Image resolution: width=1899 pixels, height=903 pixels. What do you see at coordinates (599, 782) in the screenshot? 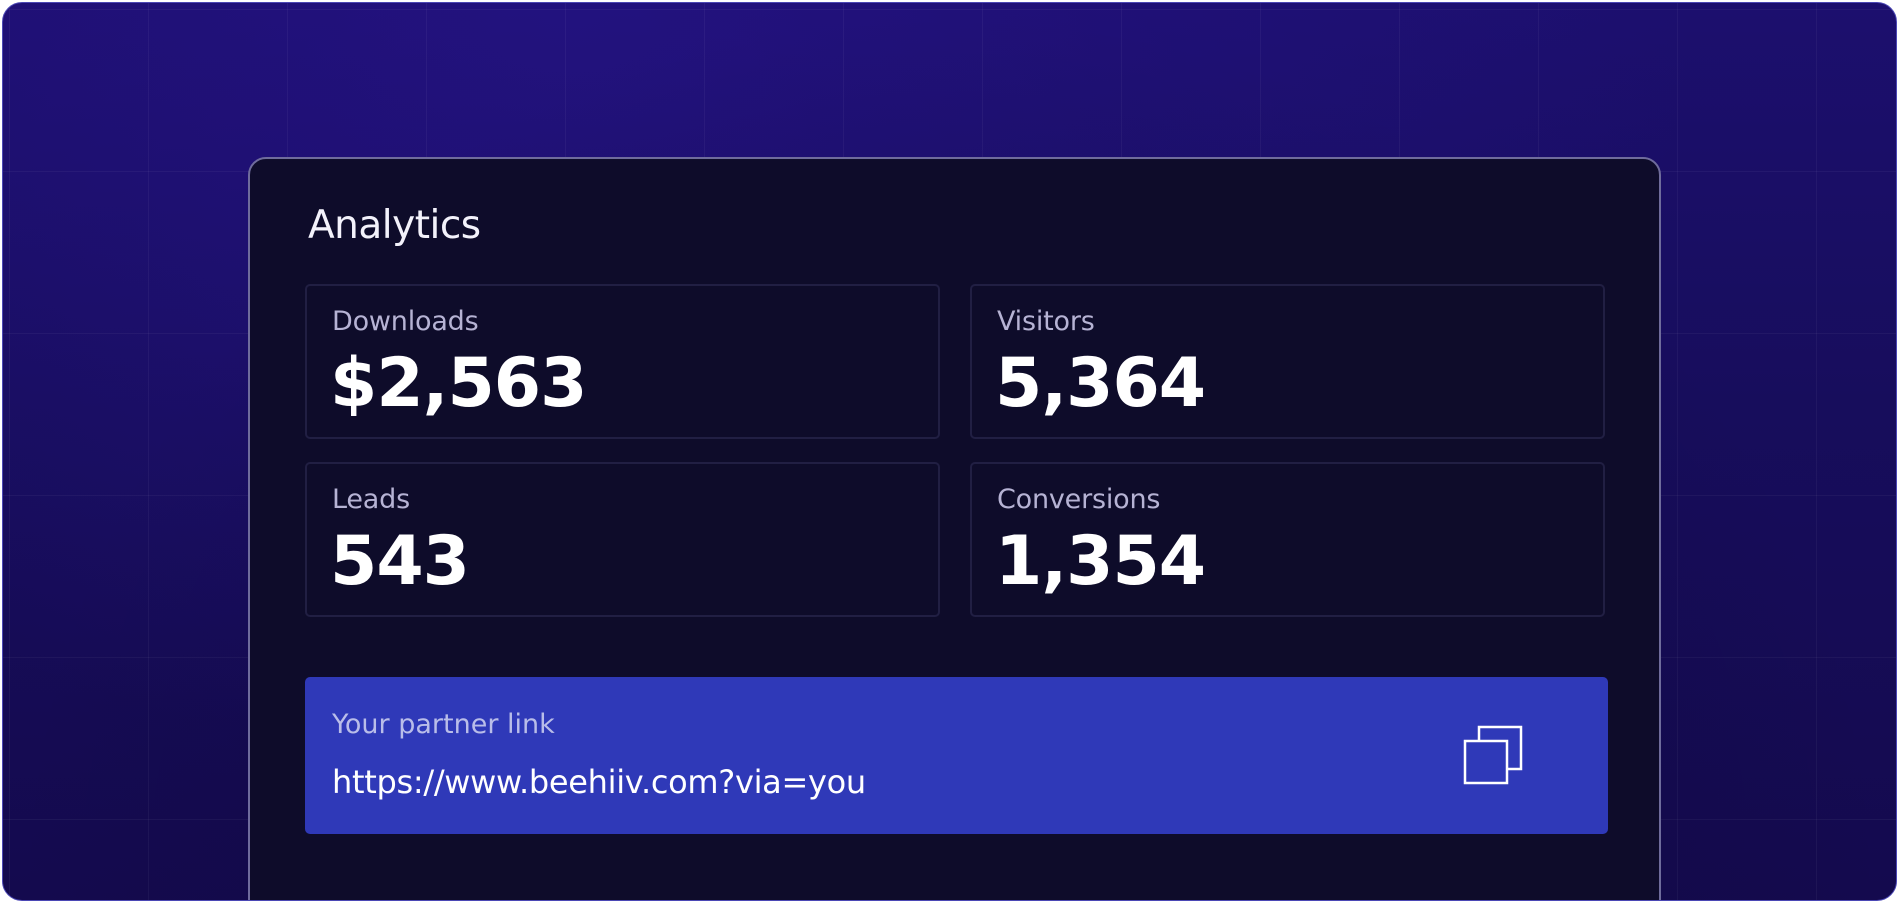
I see `partner-link-url: https://www.beehiiv.com?via=you` at bounding box center [599, 782].